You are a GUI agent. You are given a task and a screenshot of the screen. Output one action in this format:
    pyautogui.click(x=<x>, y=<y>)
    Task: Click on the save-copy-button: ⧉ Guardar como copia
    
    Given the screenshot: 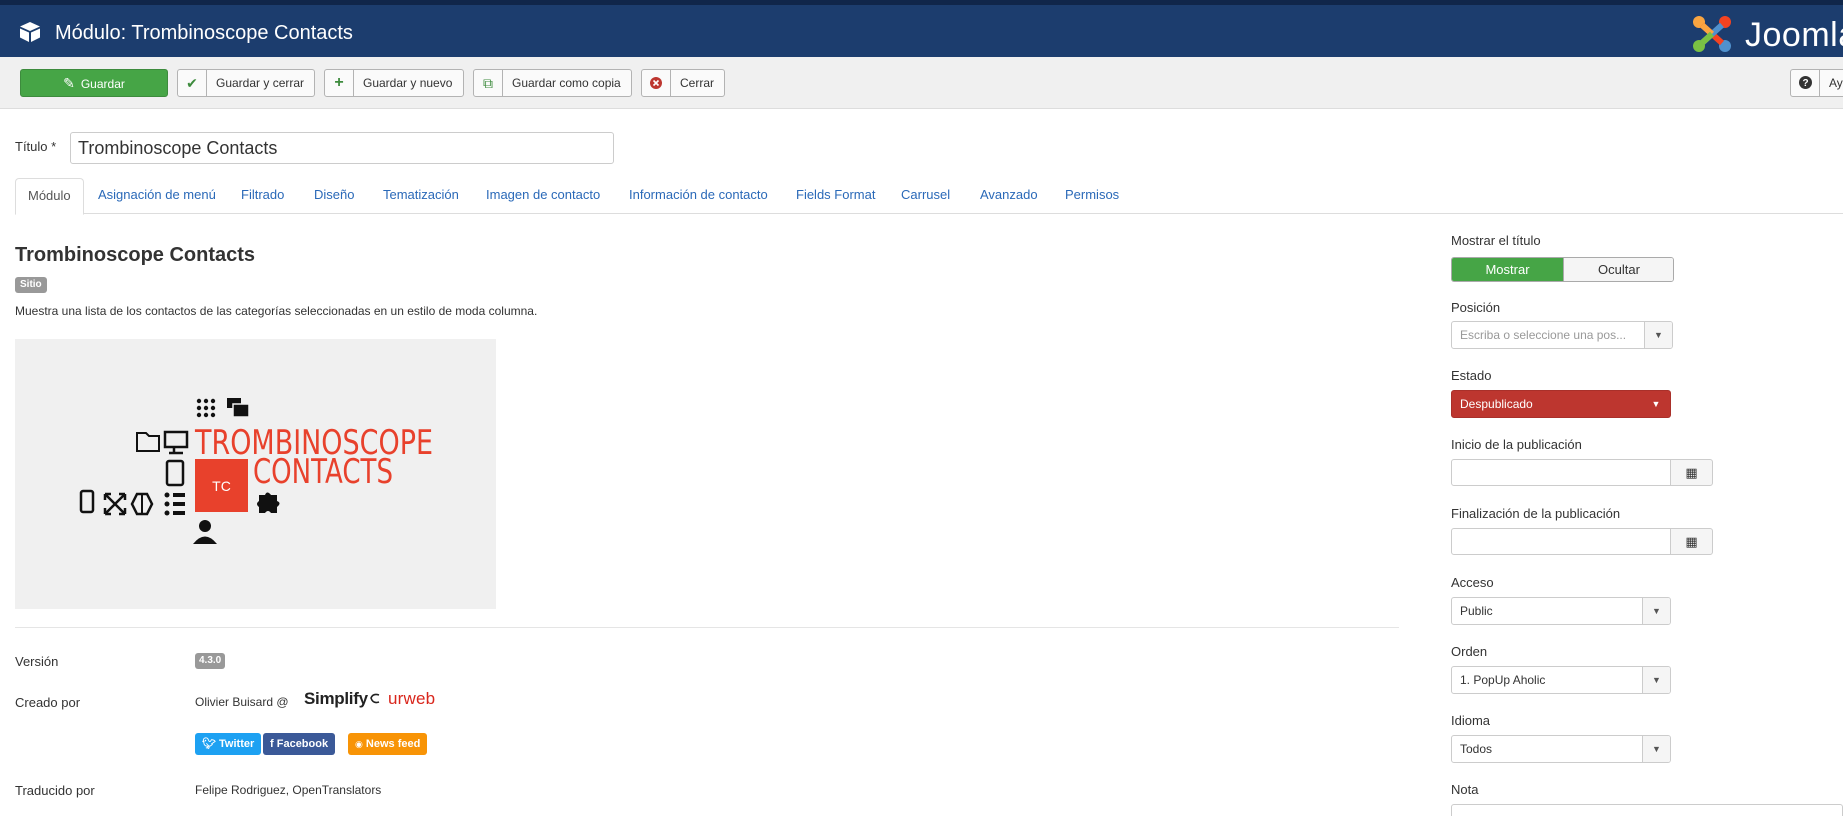 What is the action you would take?
    pyautogui.click(x=552, y=83)
    